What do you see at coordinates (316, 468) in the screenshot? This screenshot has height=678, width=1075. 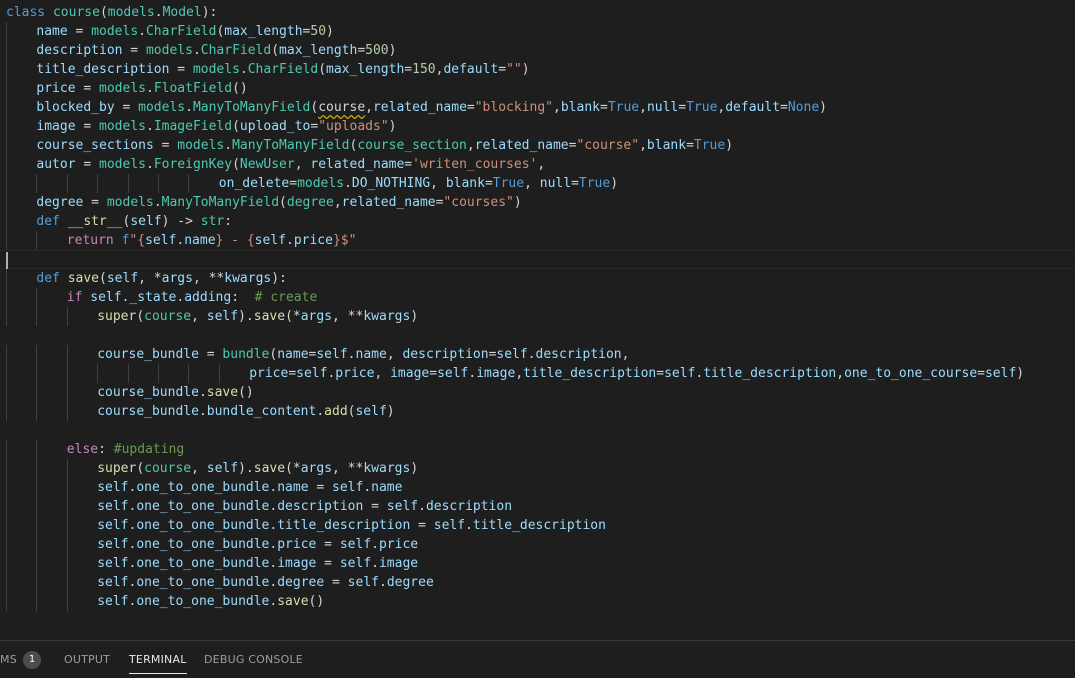 I see `code-token: args` at bounding box center [316, 468].